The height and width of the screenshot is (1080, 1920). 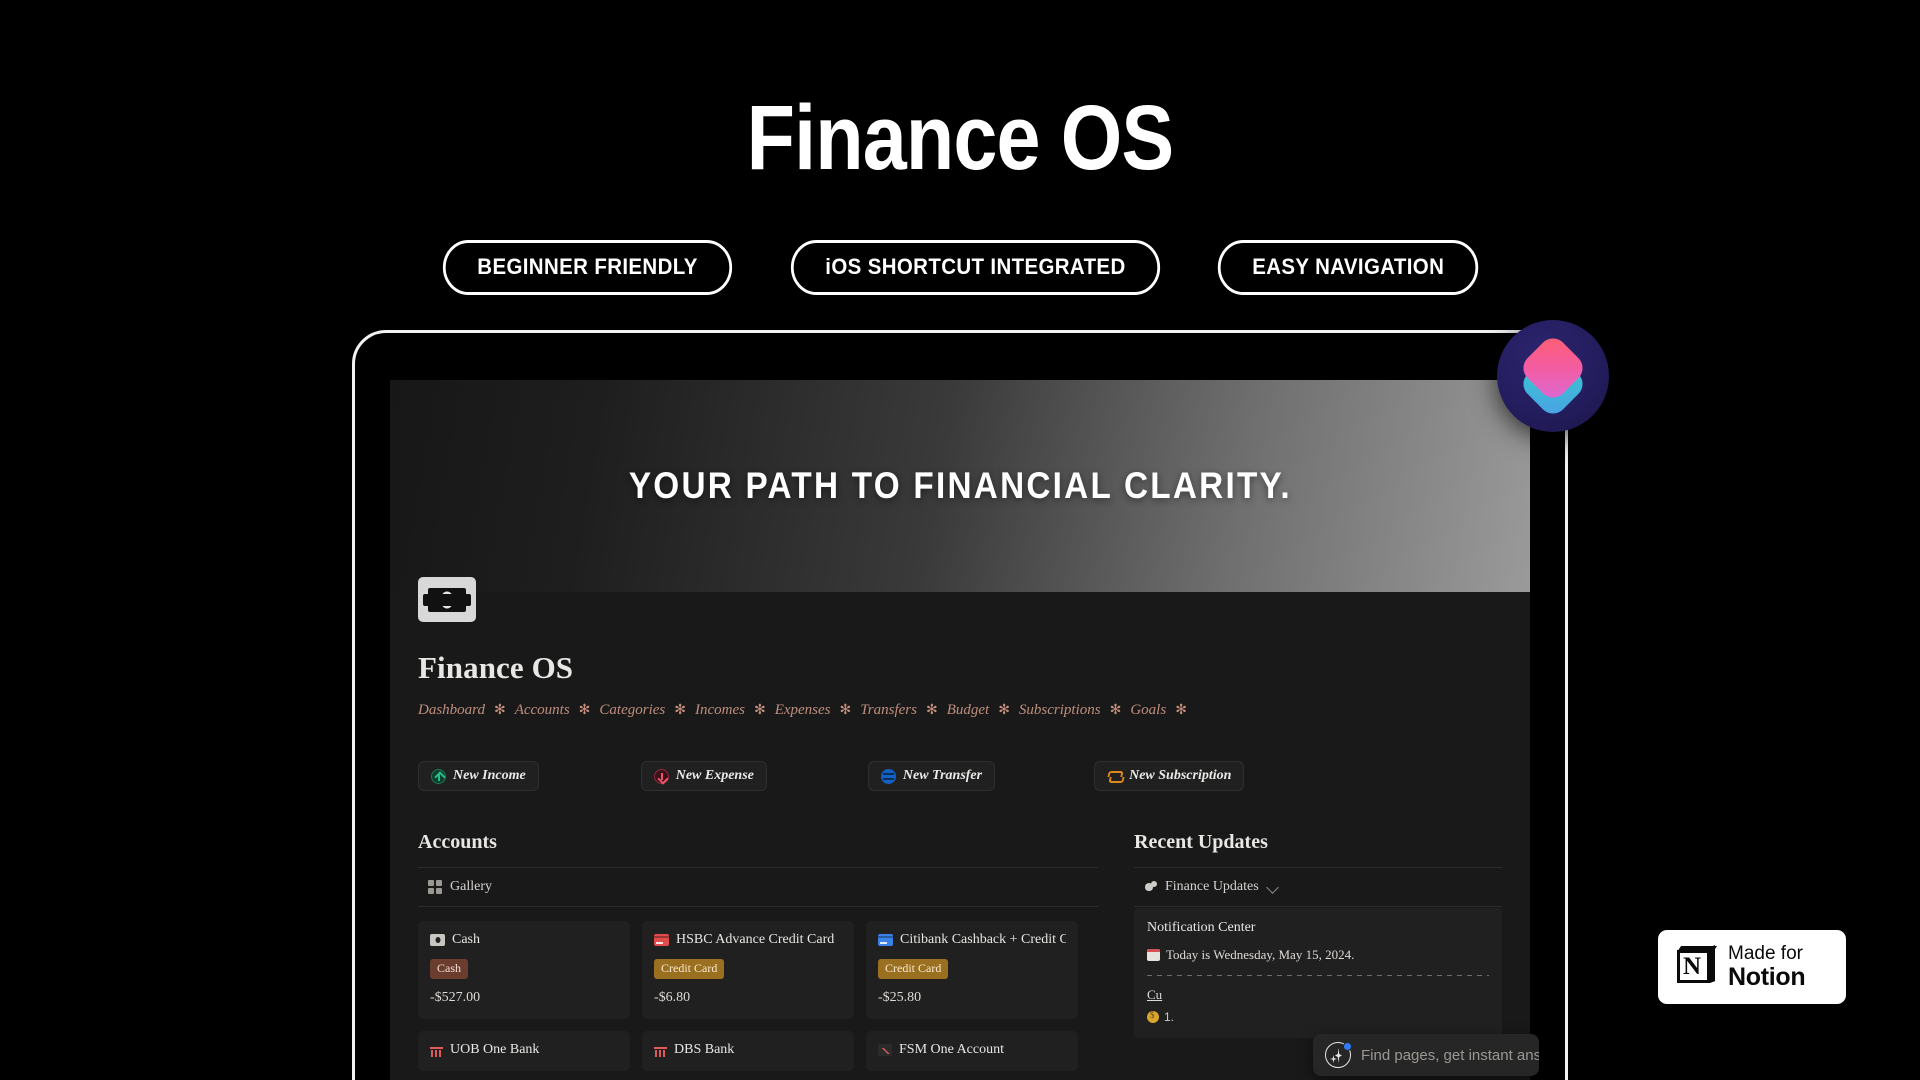 I want to click on account-card-fsm: FSM One Account, so click(x=972, y=1051).